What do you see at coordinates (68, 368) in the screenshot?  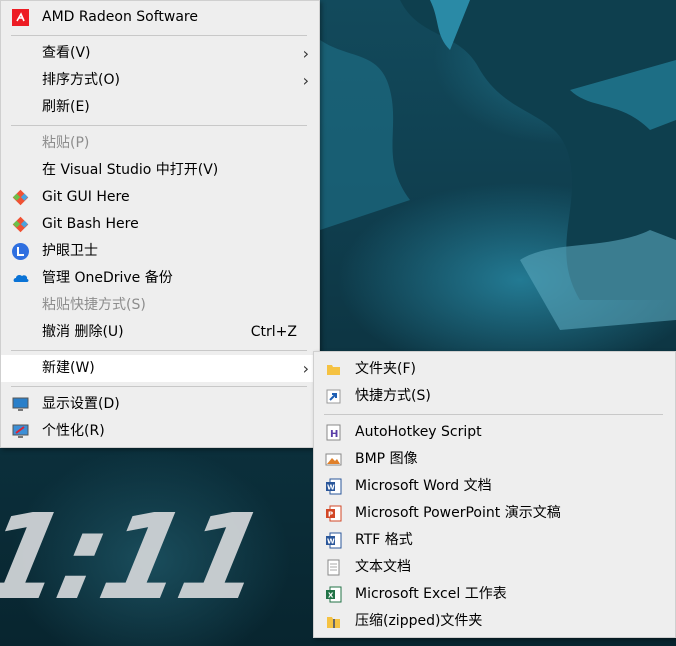 I see `menu-item-label: 新建(W)` at bounding box center [68, 368].